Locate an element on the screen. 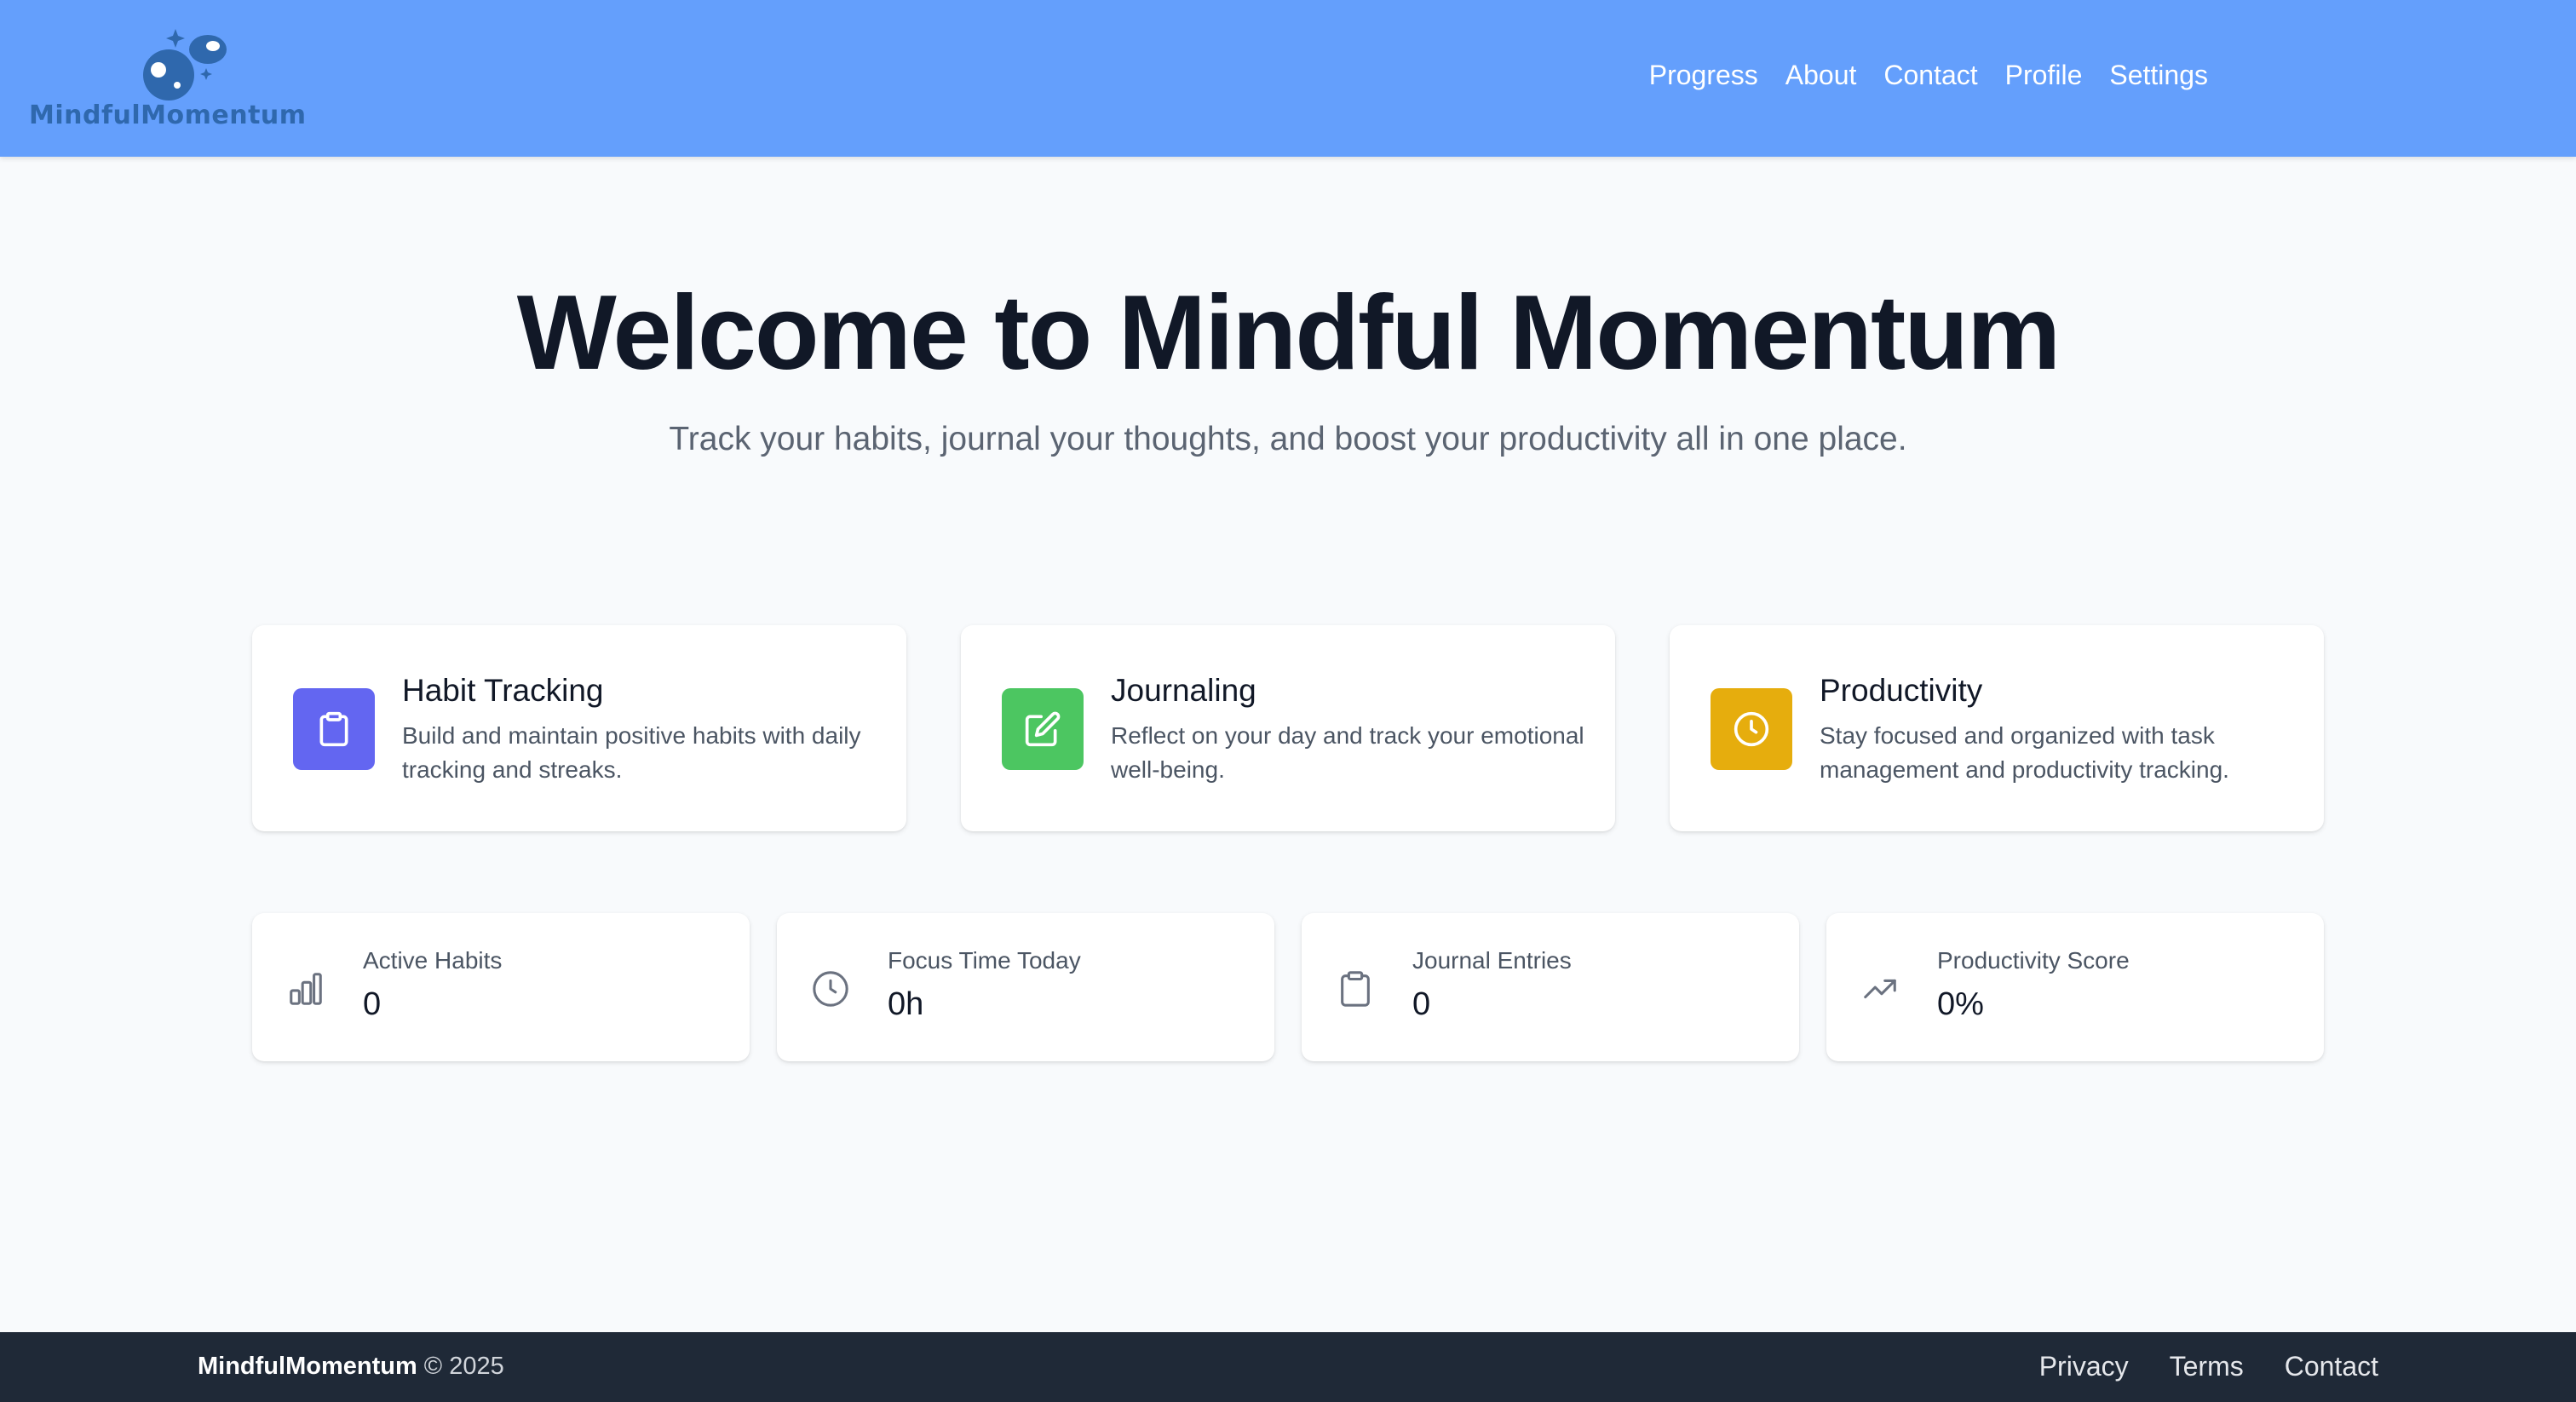 The width and height of the screenshot is (2576, 1402). nav-link-about: About is located at coordinates (1821, 75).